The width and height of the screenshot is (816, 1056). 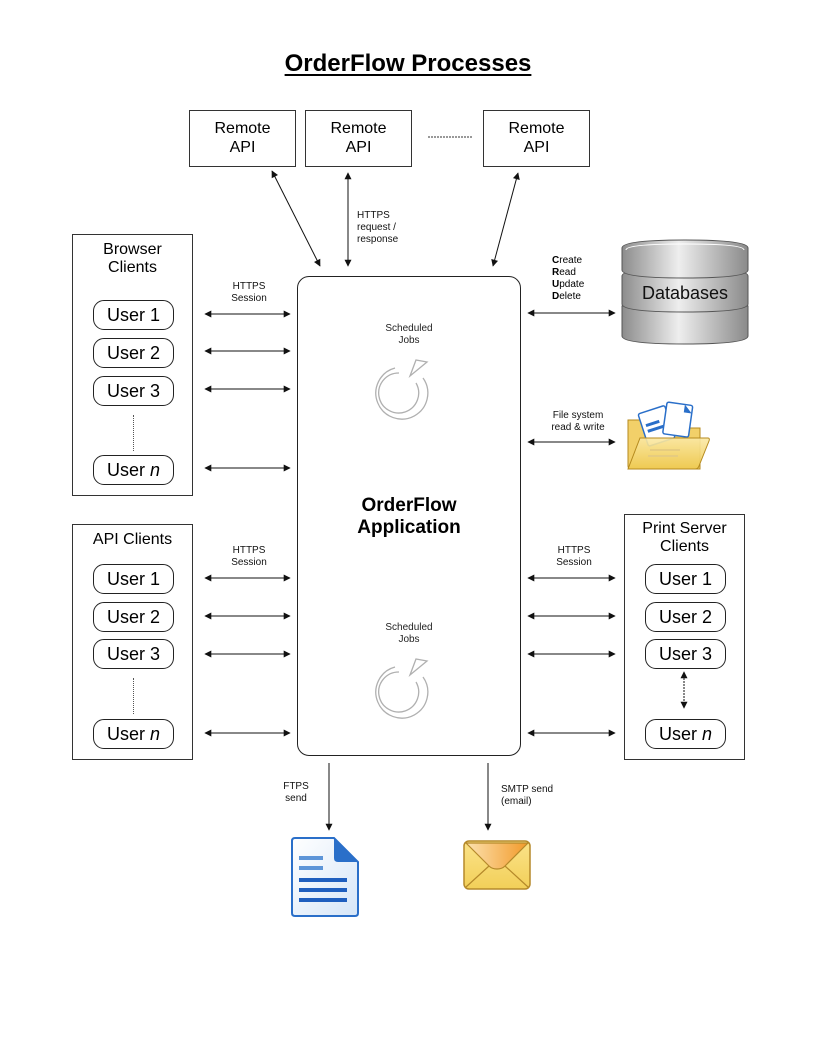 What do you see at coordinates (247, 391) in the screenshot?
I see `browser-arrows` at bounding box center [247, 391].